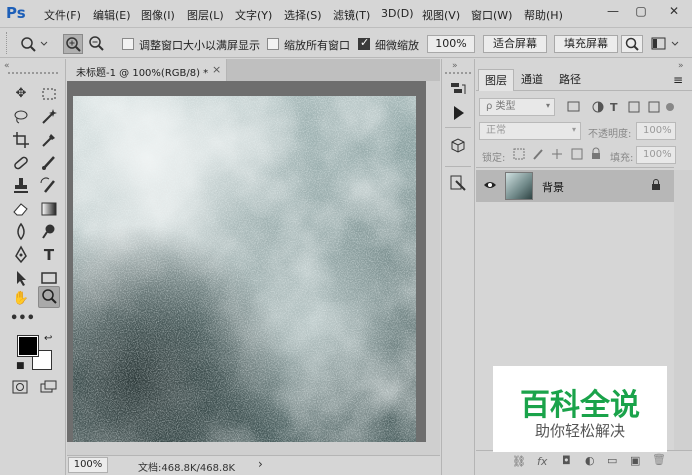 This screenshot has height=475, width=692. Describe the element at coordinates (48, 338) in the screenshot. I see `swap-colors-icon: ↩` at that location.